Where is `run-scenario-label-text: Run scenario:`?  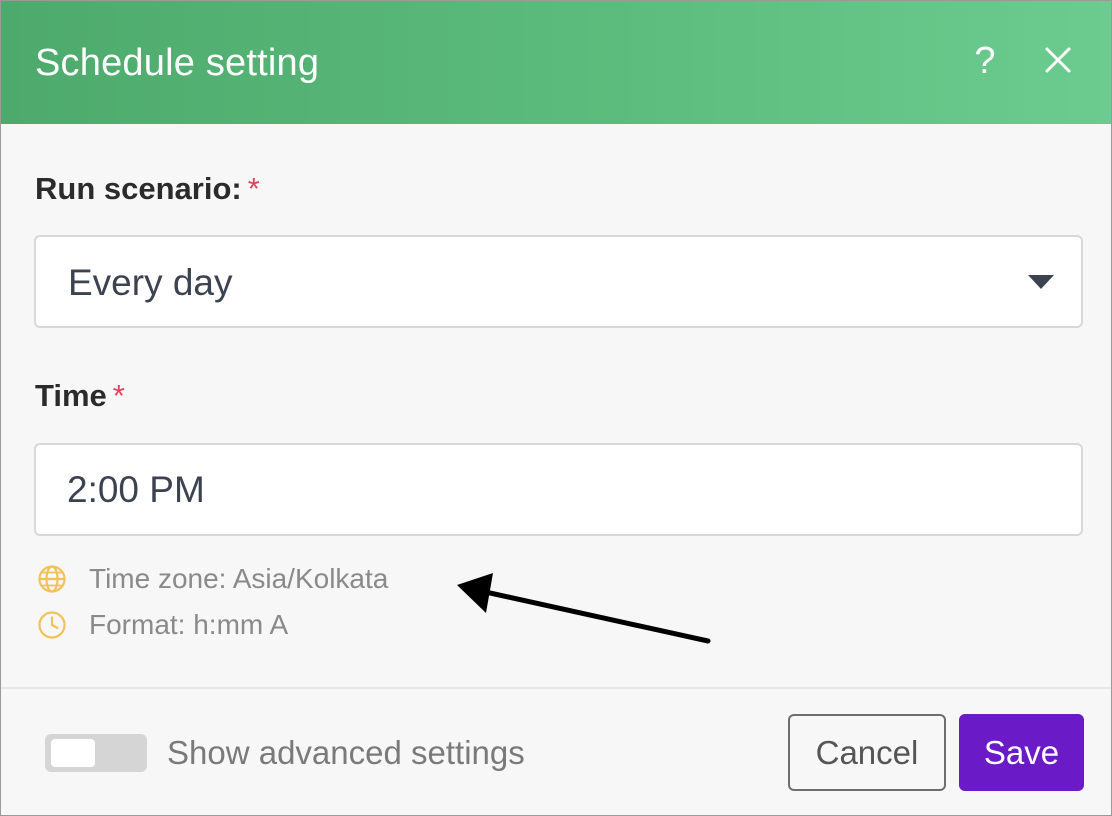
run-scenario-label-text: Run scenario: is located at coordinates (138, 188).